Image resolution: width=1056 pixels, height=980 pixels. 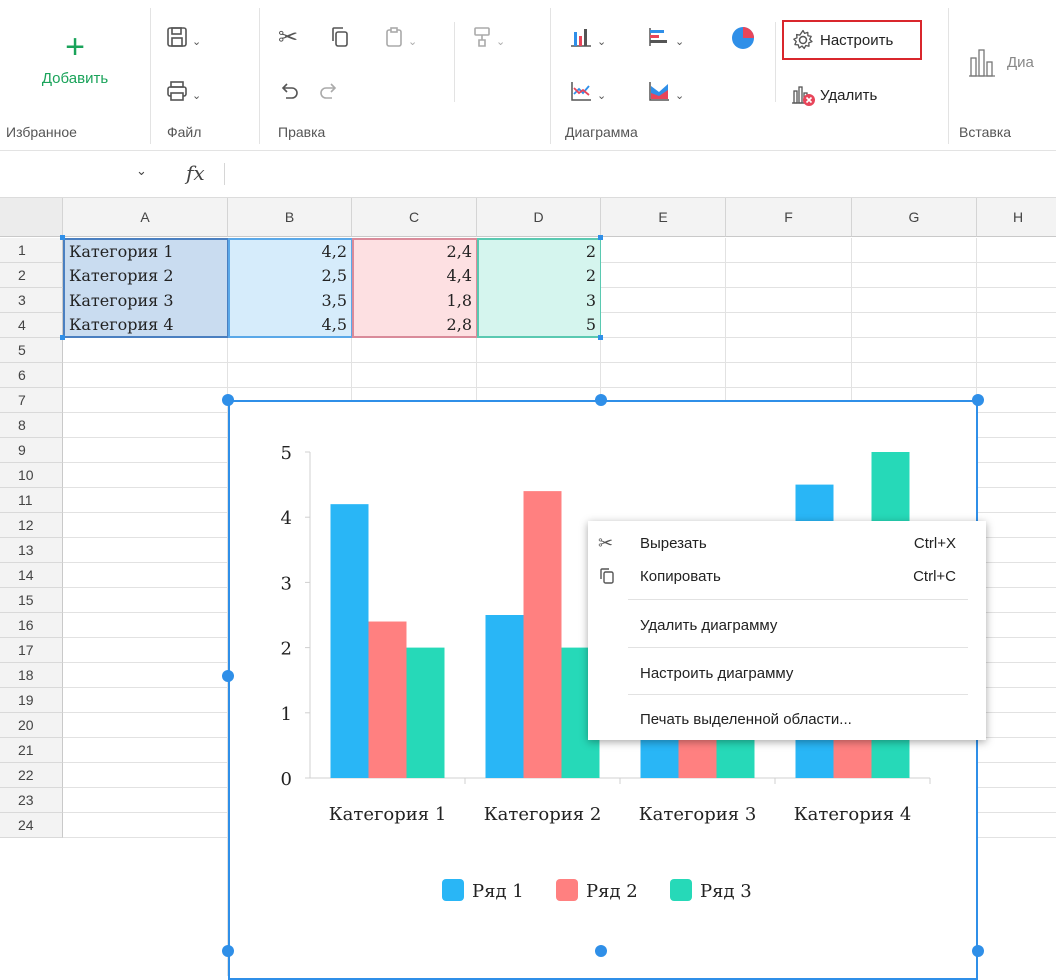 I want to click on cell-d3: 3, so click(x=539, y=300).